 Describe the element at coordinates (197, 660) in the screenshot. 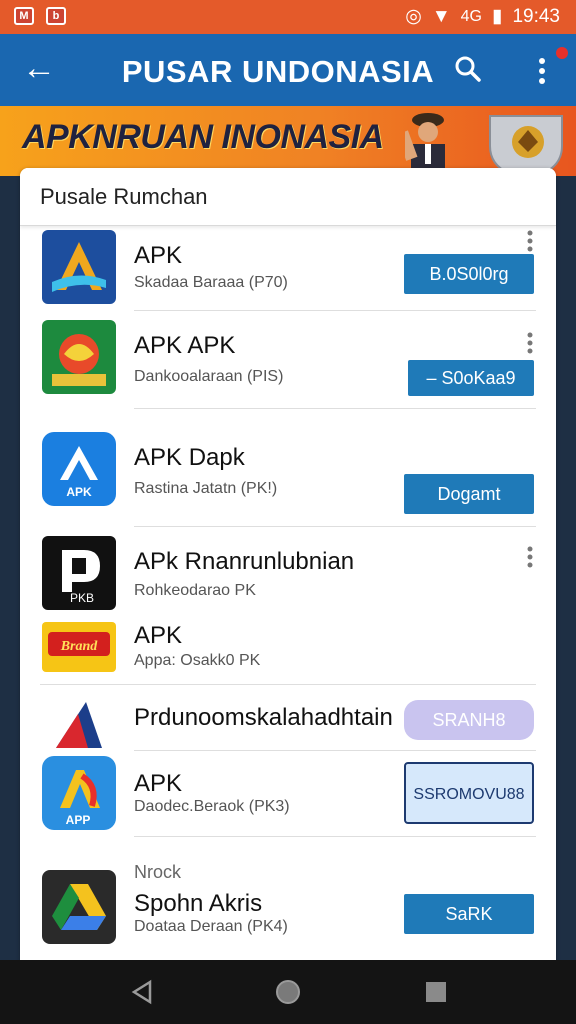

I see `app-subtitle: Appa: Osakk0 PK` at that location.